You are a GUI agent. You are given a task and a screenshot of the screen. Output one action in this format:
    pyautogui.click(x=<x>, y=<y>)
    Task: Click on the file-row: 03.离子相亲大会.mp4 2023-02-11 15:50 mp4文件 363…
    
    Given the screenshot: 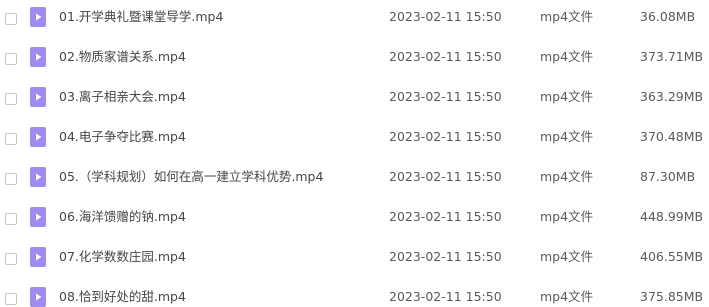 What is the action you would take?
    pyautogui.click(x=354, y=100)
    